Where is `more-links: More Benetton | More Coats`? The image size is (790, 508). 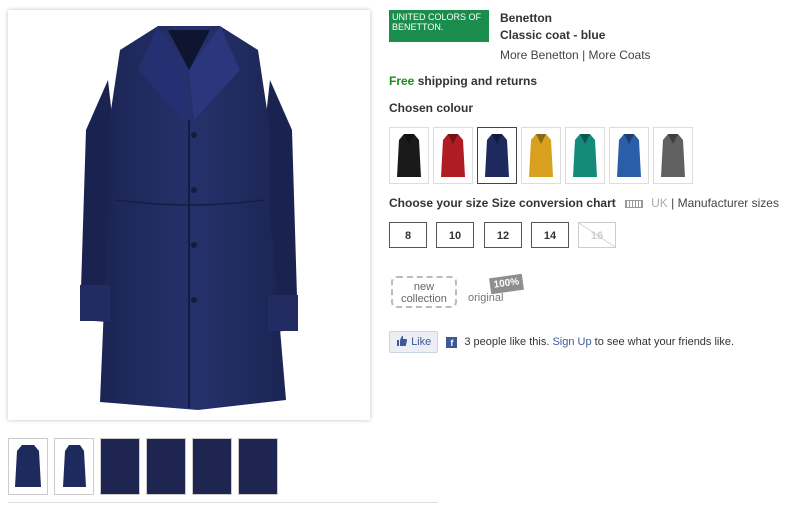
more-links: More Benetton | More Coats is located at coordinates (575, 55).